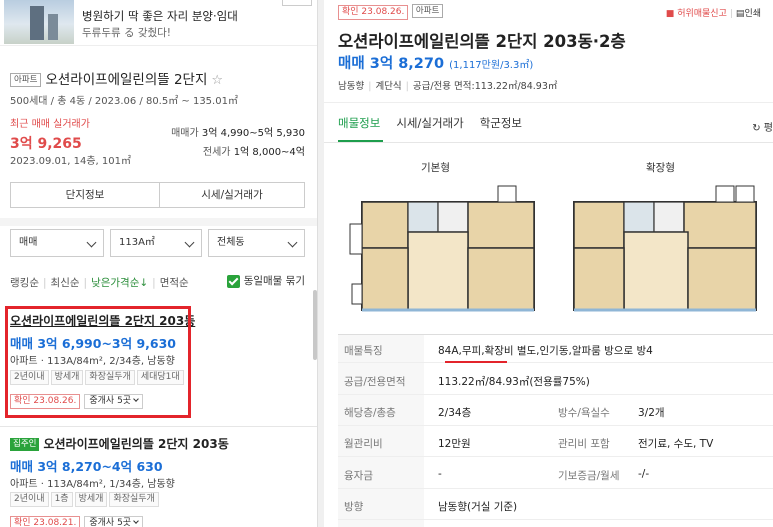  I want to click on spec-row: 해당층/총층 2/34층 방수/욕실수 3/2개, so click(555, 411).